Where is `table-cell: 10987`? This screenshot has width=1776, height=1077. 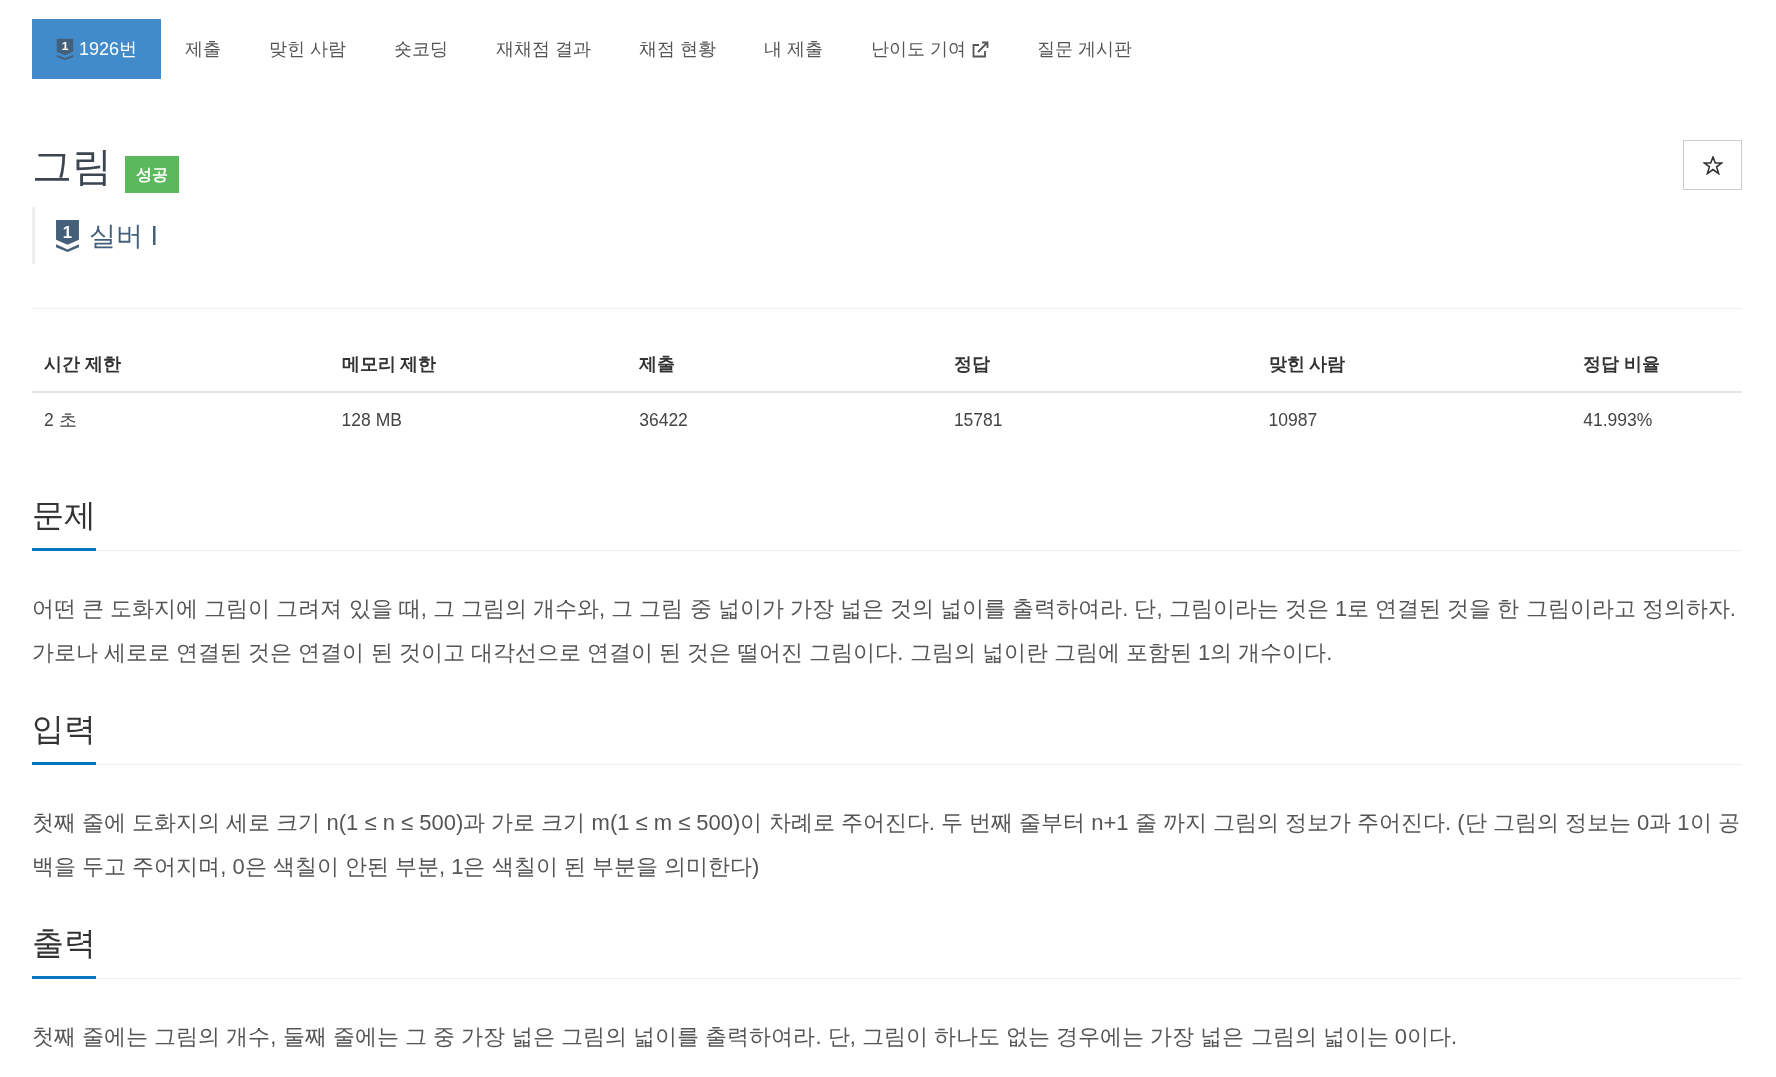
table-cell: 10987 is located at coordinates (1414, 419).